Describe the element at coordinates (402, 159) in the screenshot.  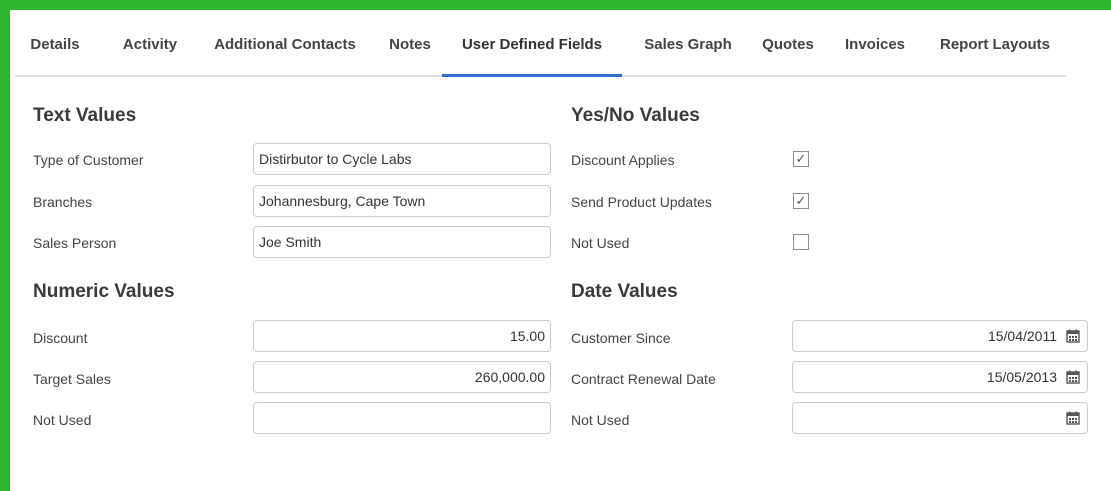
I see `type-of-customer-field: Distirbutor to Cycle Labs` at that location.